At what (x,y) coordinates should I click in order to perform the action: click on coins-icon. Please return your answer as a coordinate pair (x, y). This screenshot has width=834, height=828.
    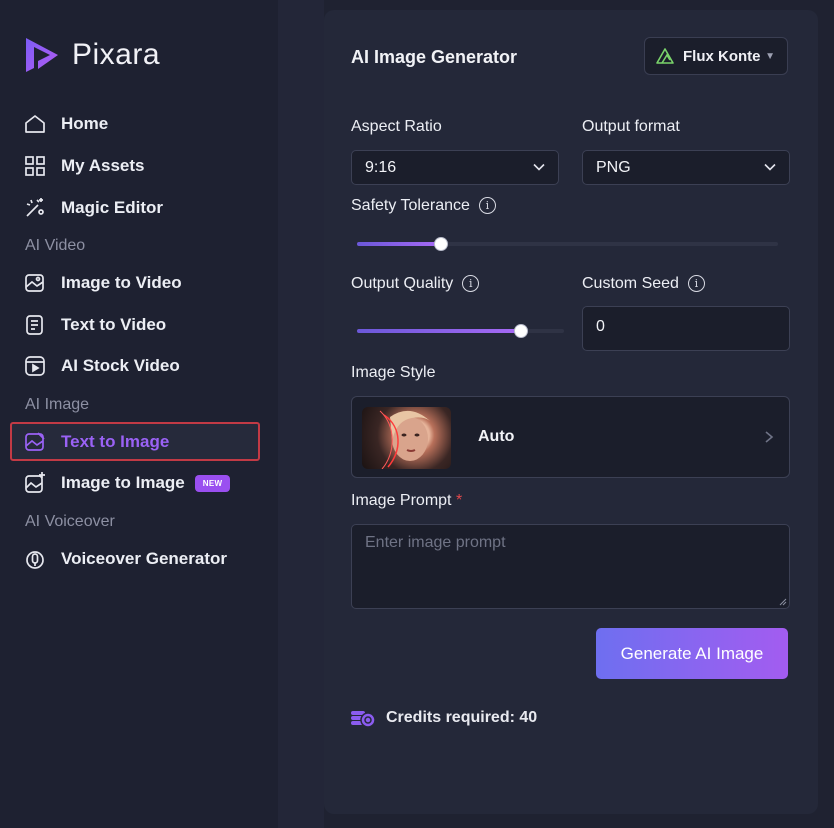
    Looking at the image, I should click on (363, 719).